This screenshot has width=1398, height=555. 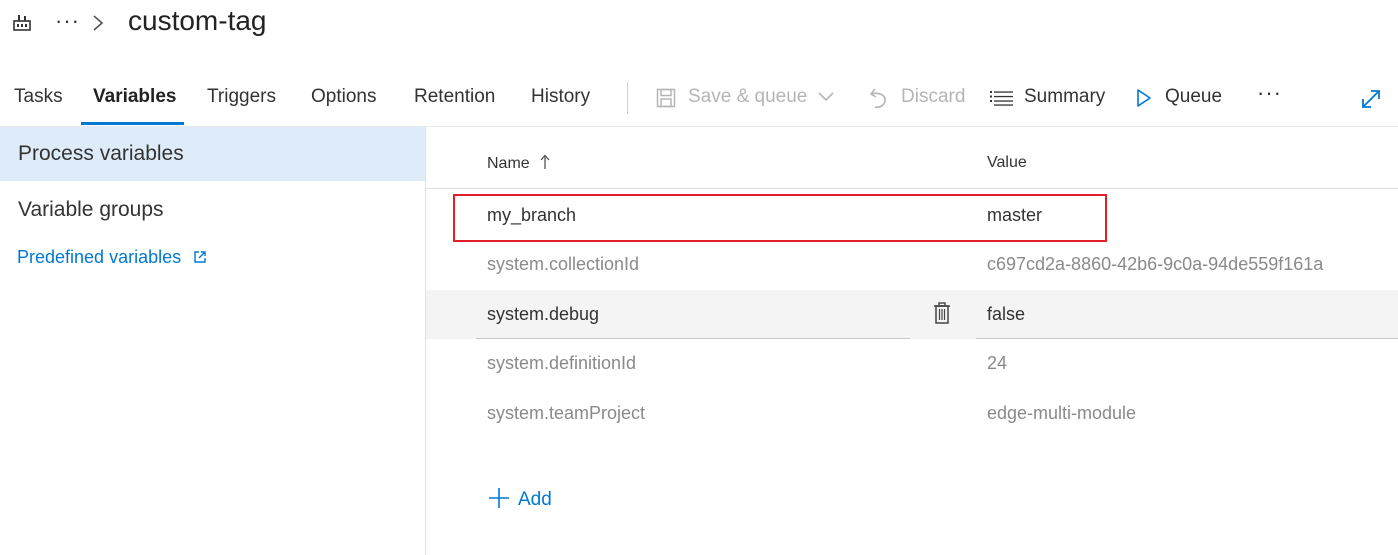 What do you see at coordinates (826, 97) in the screenshot?
I see `chevron-down-icon` at bounding box center [826, 97].